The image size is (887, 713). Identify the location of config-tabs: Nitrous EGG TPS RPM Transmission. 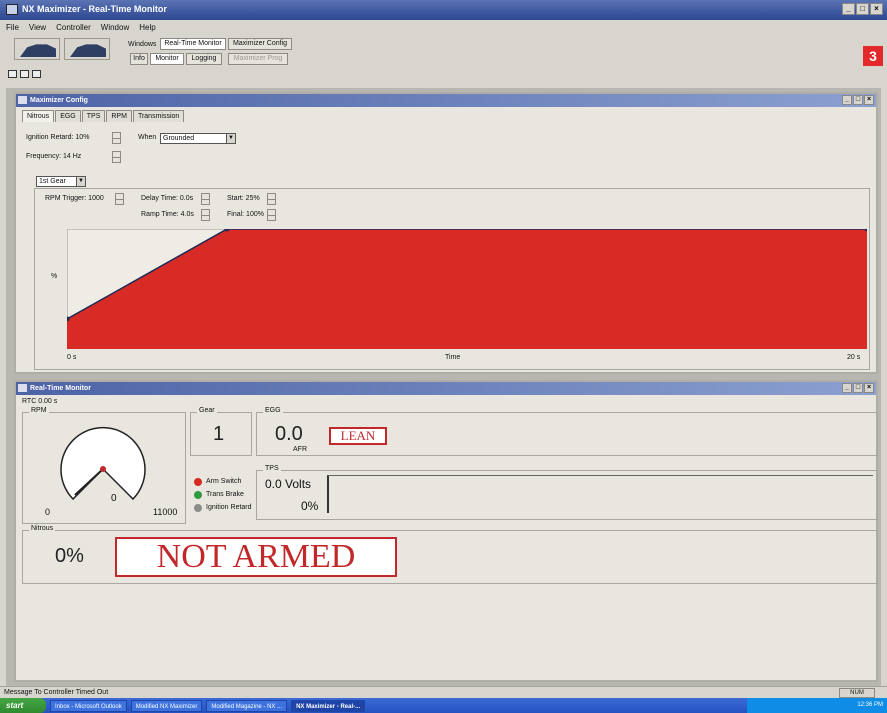
(103, 116).